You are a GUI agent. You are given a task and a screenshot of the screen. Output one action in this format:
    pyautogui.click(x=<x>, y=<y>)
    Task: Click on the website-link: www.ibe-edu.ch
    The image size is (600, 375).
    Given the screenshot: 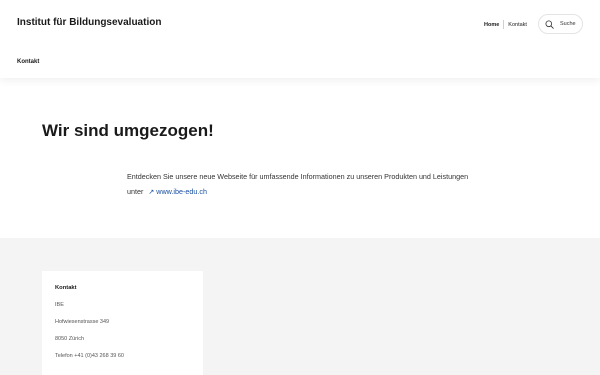 What is the action you would take?
    pyautogui.click(x=181, y=191)
    